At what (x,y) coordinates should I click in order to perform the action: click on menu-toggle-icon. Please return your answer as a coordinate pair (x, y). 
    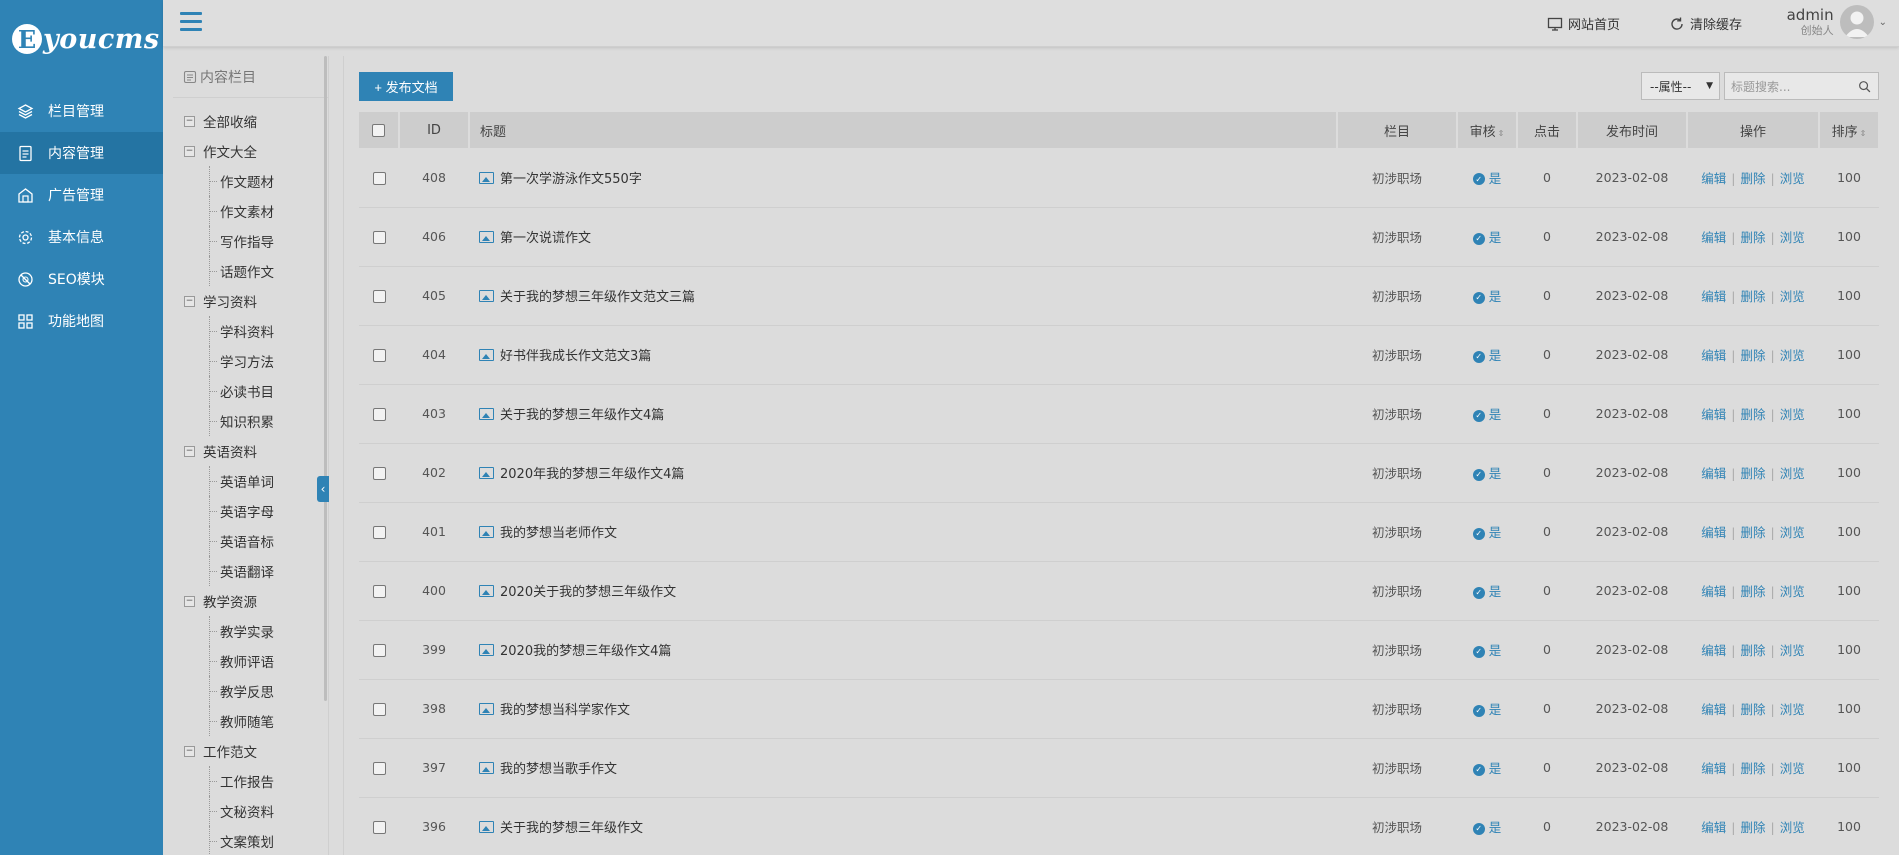
    Looking at the image, I should click on (191, 22).